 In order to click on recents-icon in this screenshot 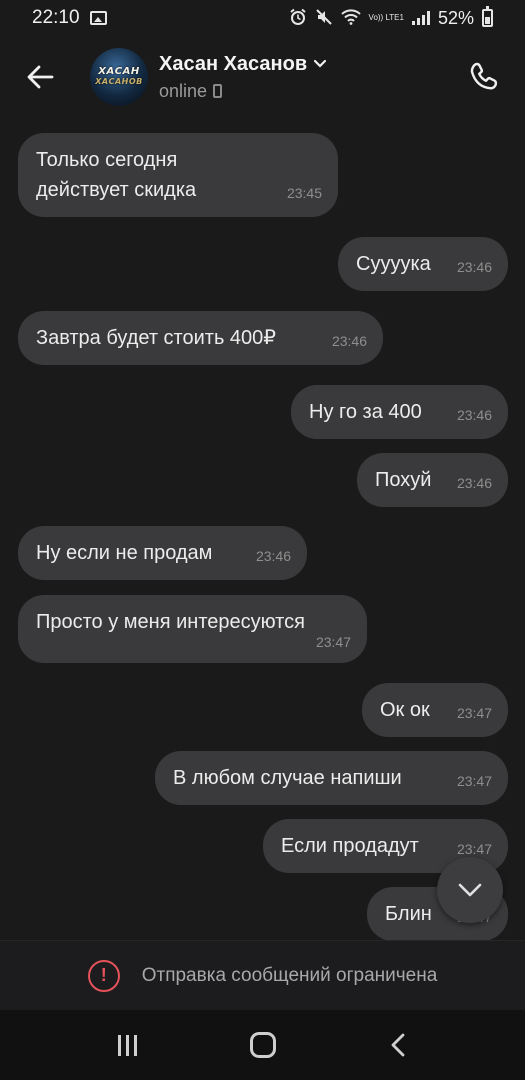, I will do `click(127, 1045)`.